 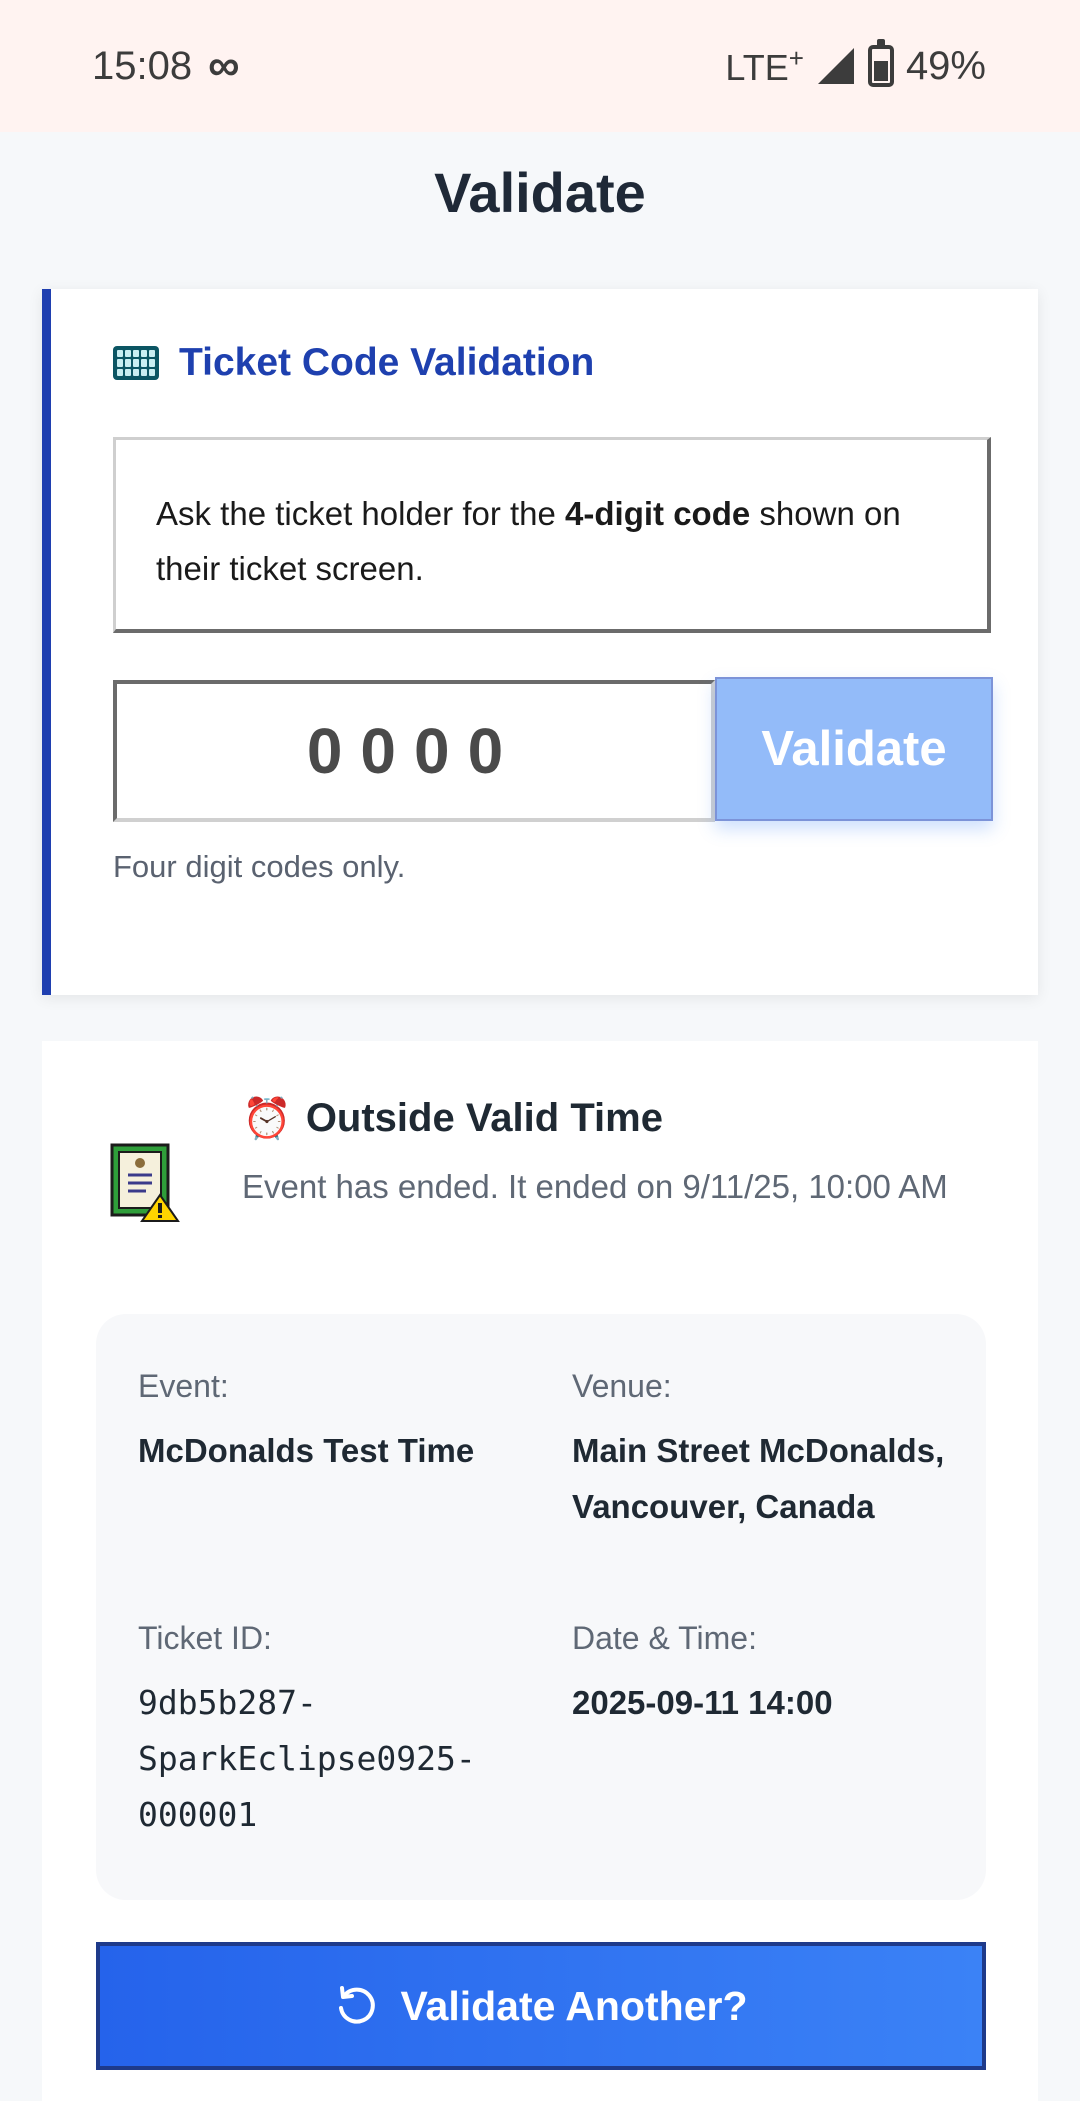 I want to click on hint-text: Four digit codes only., so click(x=259, y=866).